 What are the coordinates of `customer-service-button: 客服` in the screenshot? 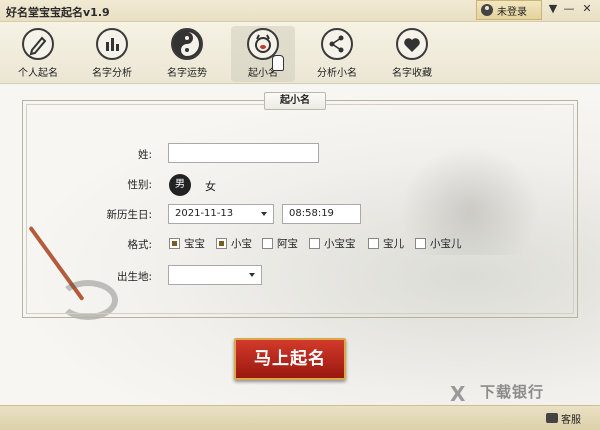 It's located at (563, 418).